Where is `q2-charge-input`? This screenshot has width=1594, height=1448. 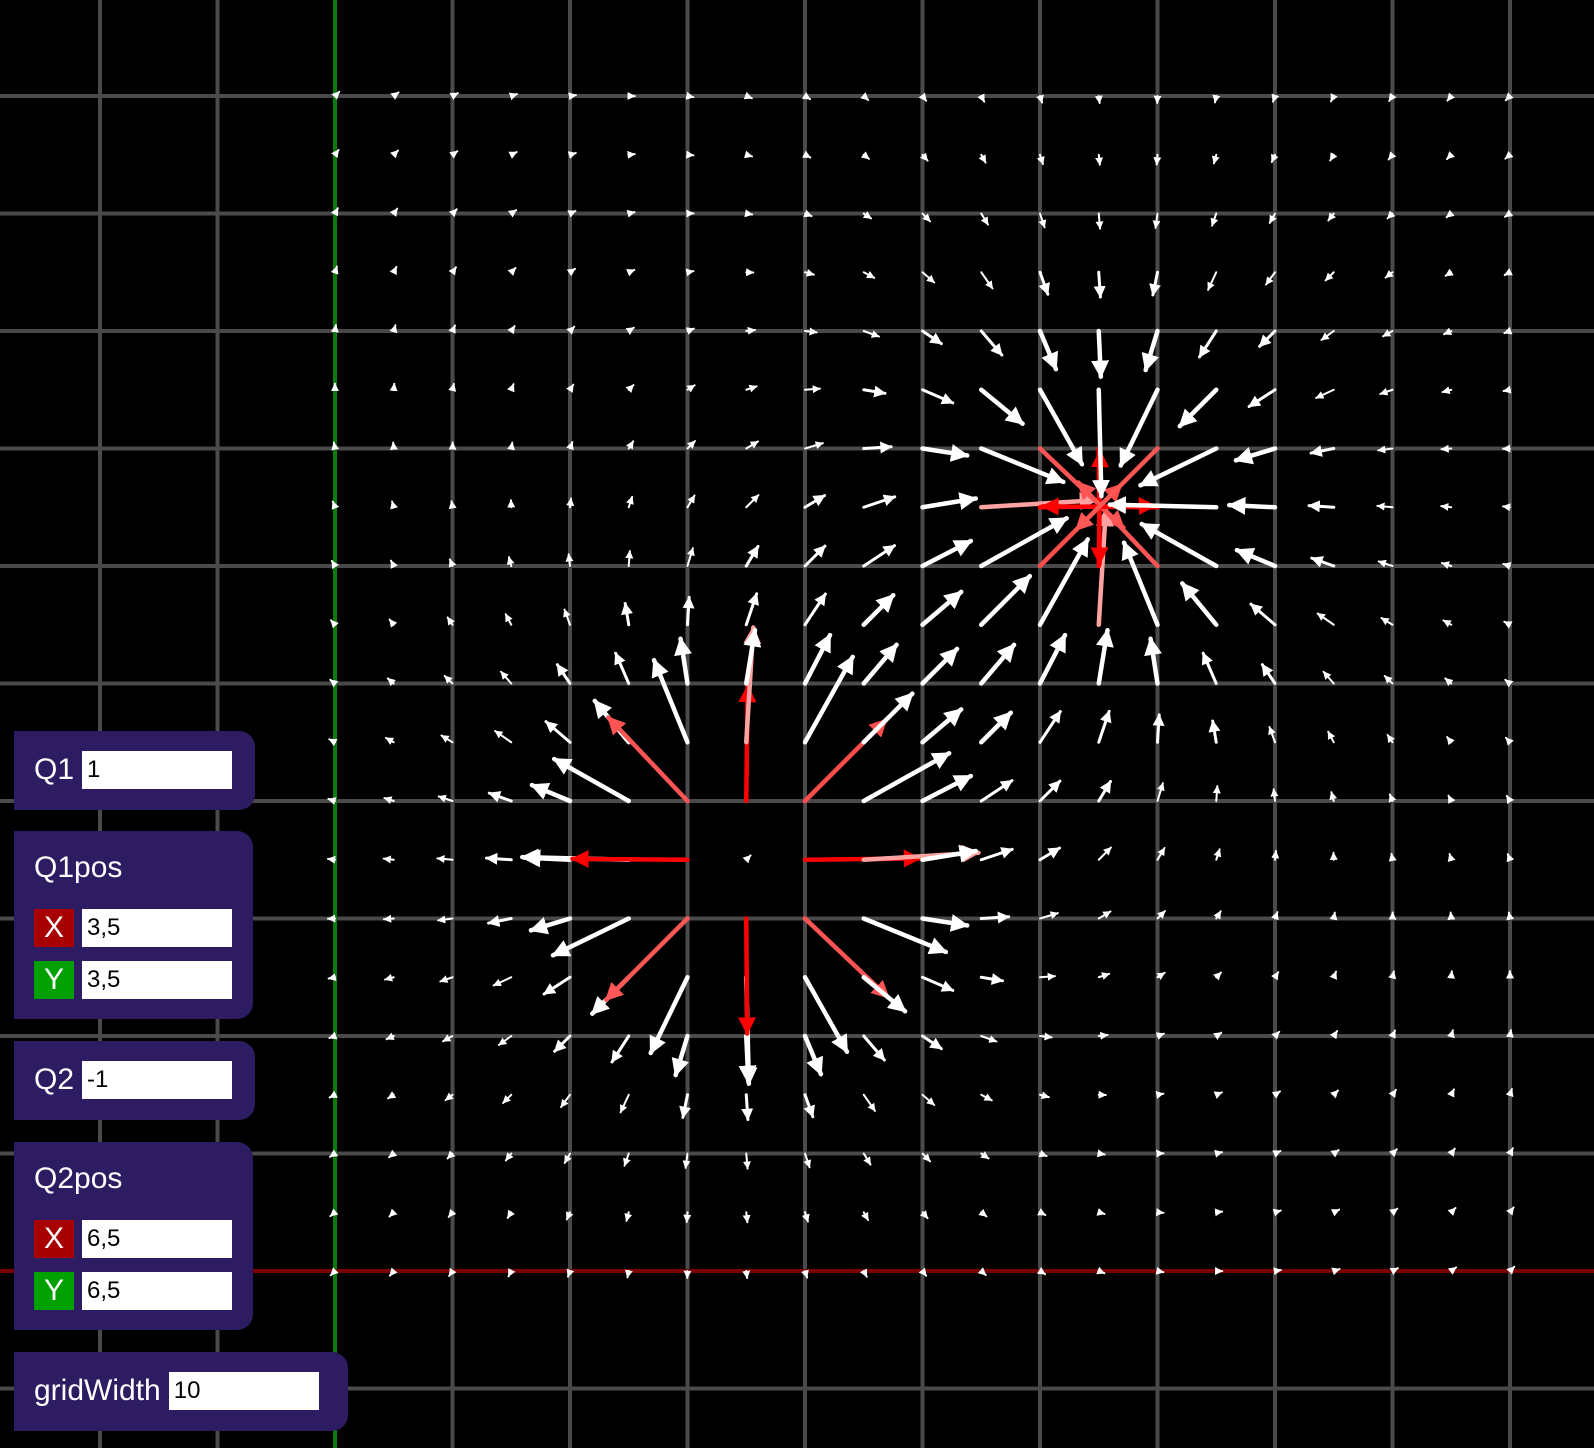 q2-charge-input is located at coordinates (157, 1080).